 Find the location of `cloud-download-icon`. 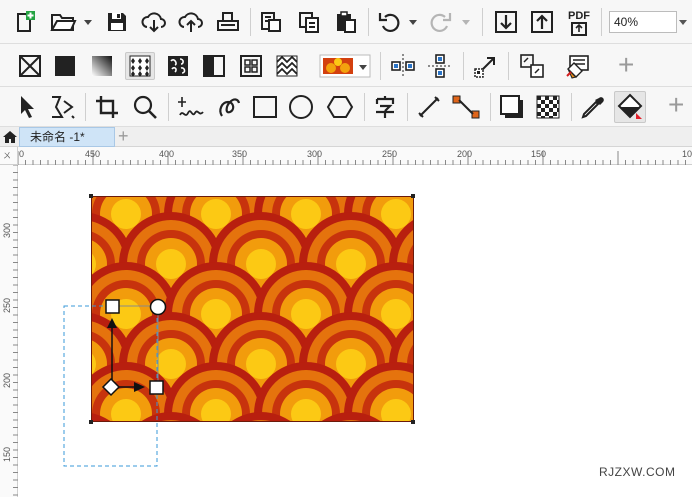

cloud-download-icon is located at coordinates (154, 22).